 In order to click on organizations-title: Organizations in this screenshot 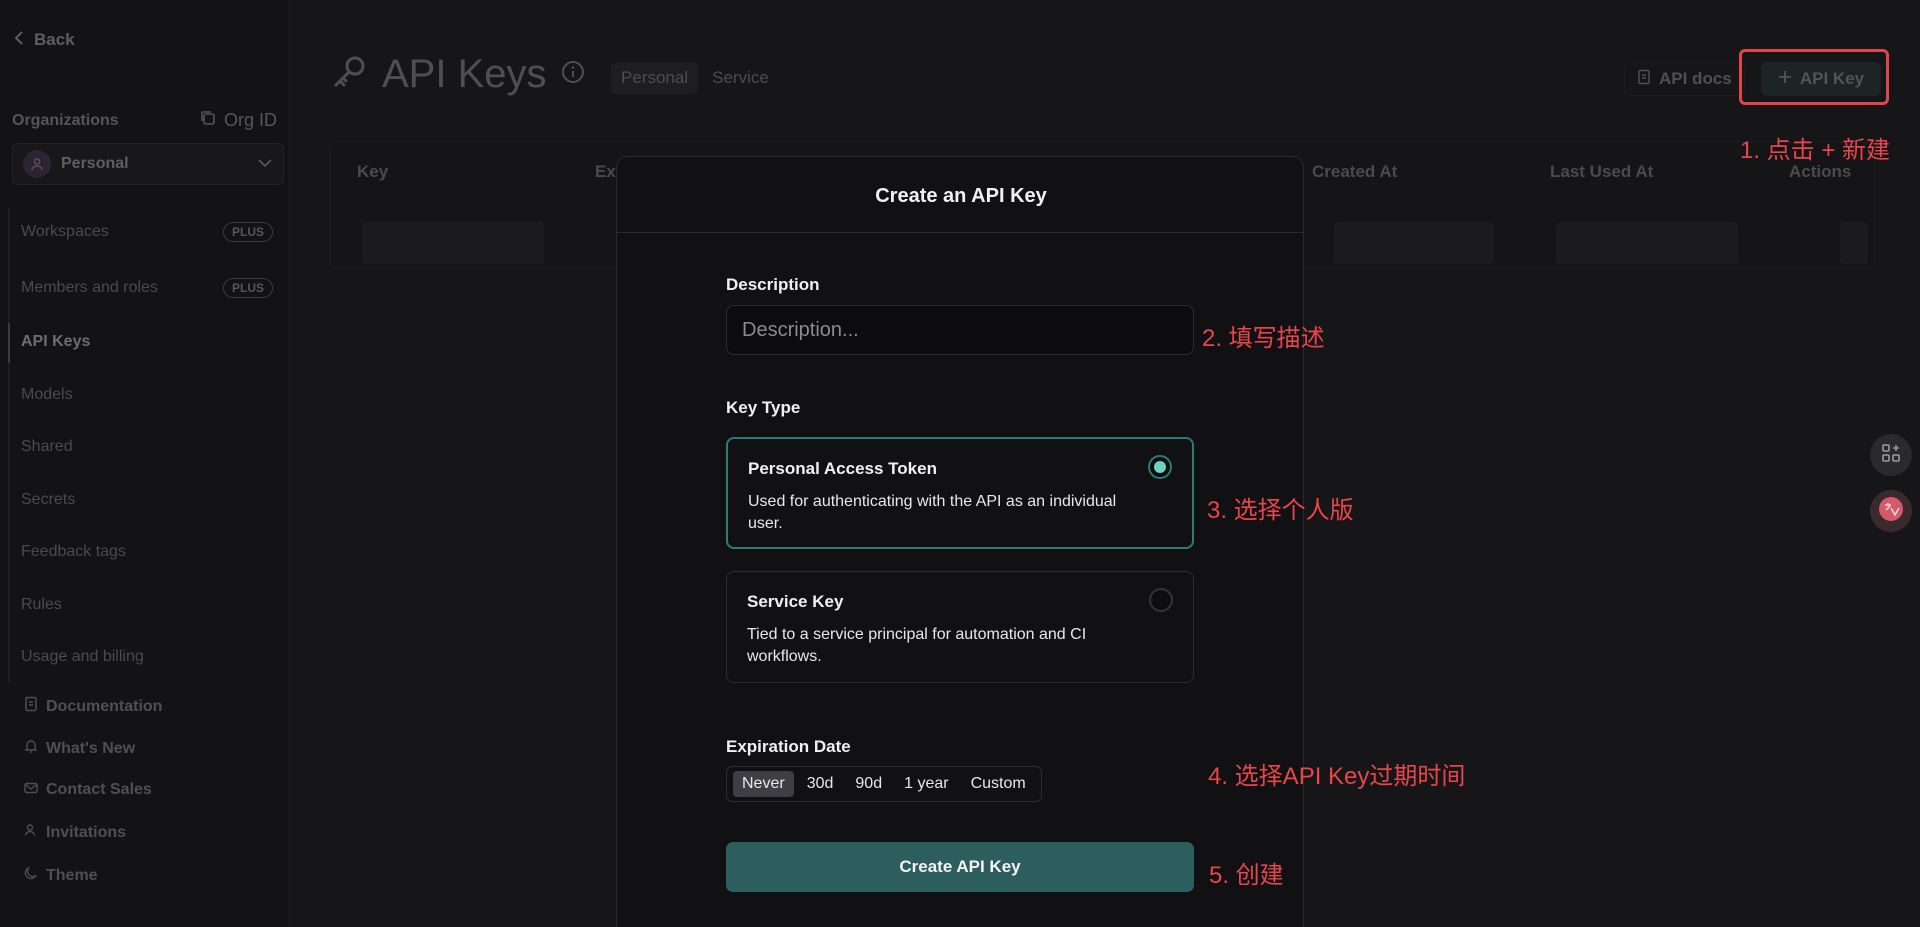, I will do `click(65, 120)`.